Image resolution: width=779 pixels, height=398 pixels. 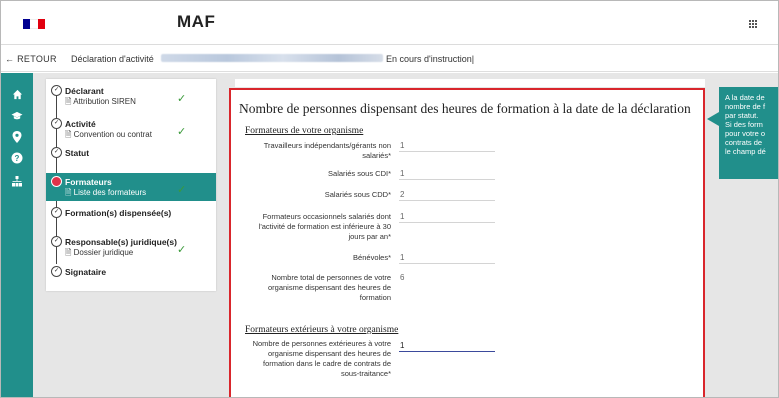 What do you see at coordinates (56, 181) in the screenshot?
I see `step-dot-active` at bounding box center [56, 181].